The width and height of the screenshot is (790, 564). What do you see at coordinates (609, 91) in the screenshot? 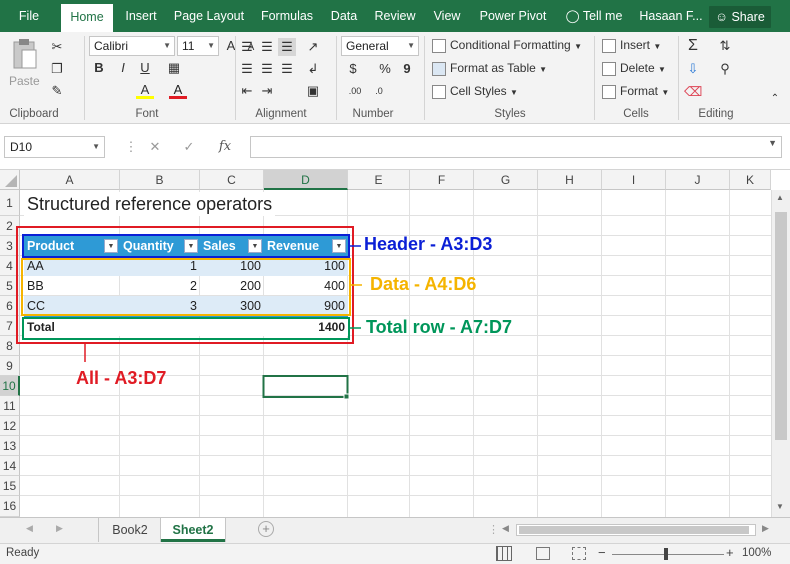
I see `format-cells-icon` at bounding box center [609, 91].